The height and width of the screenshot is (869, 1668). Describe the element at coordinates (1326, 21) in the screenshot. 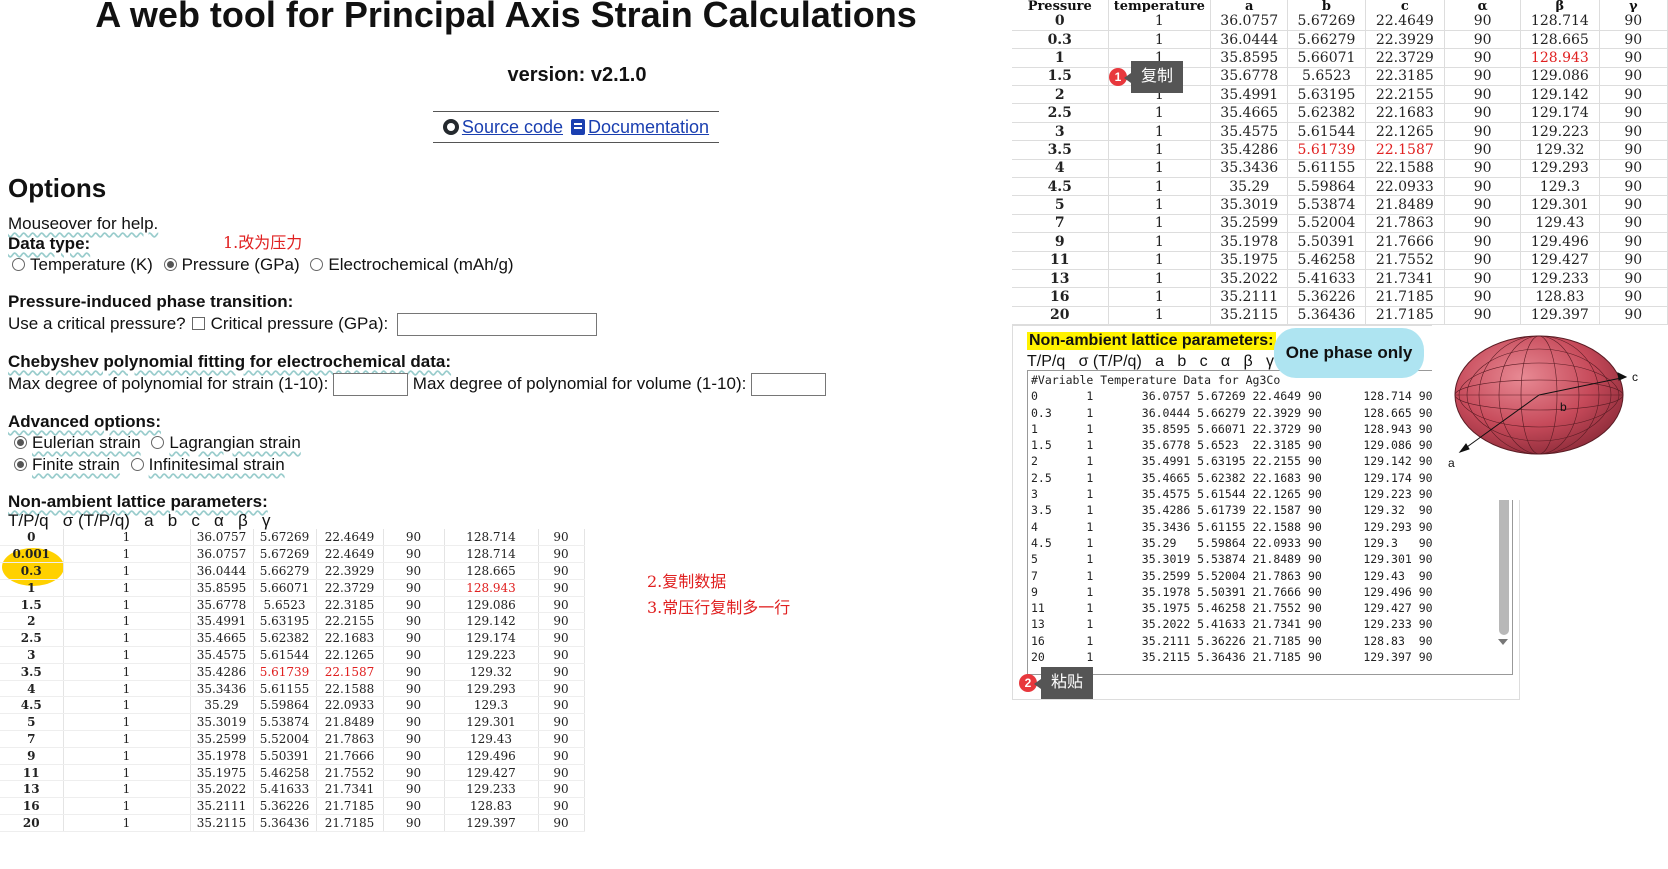

I see `sheet-cell: 5.67269` at that location.